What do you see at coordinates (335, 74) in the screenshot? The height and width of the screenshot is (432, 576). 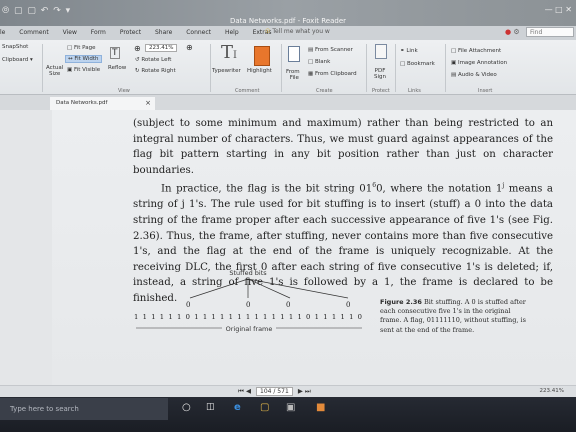 I see `from-clipboard-label: From Clipboard` at bounding box center [335, 74].